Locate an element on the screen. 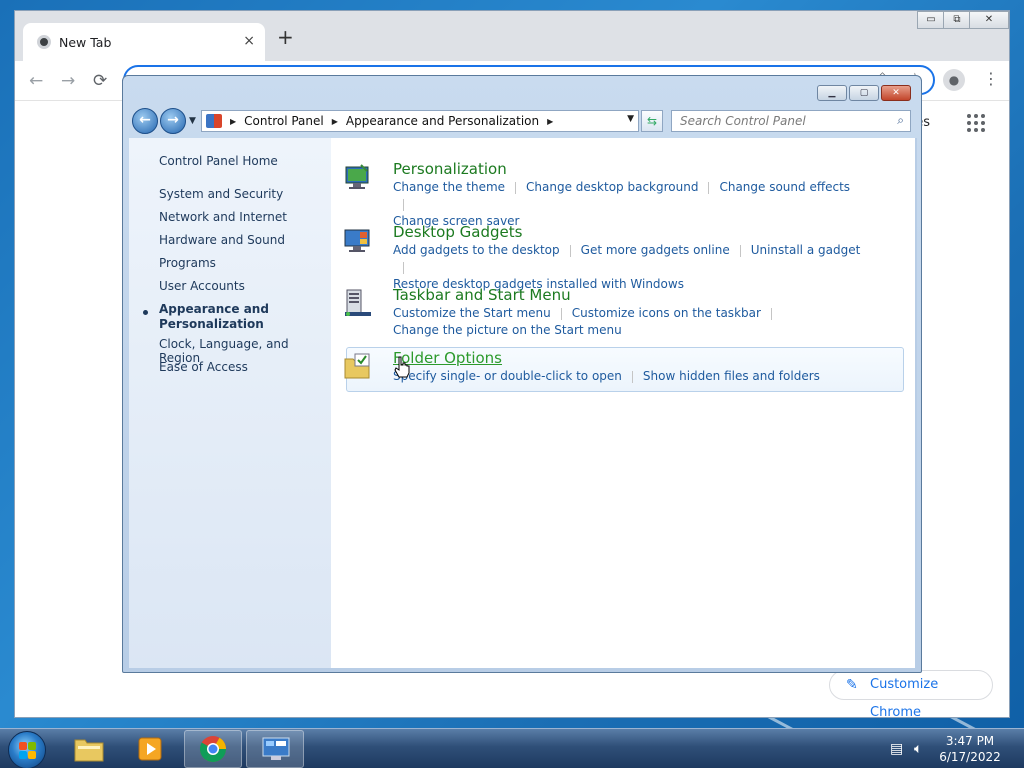 This screenshot has height=768, width=1024. google-apps-icon is located at coordinates (976, 123).